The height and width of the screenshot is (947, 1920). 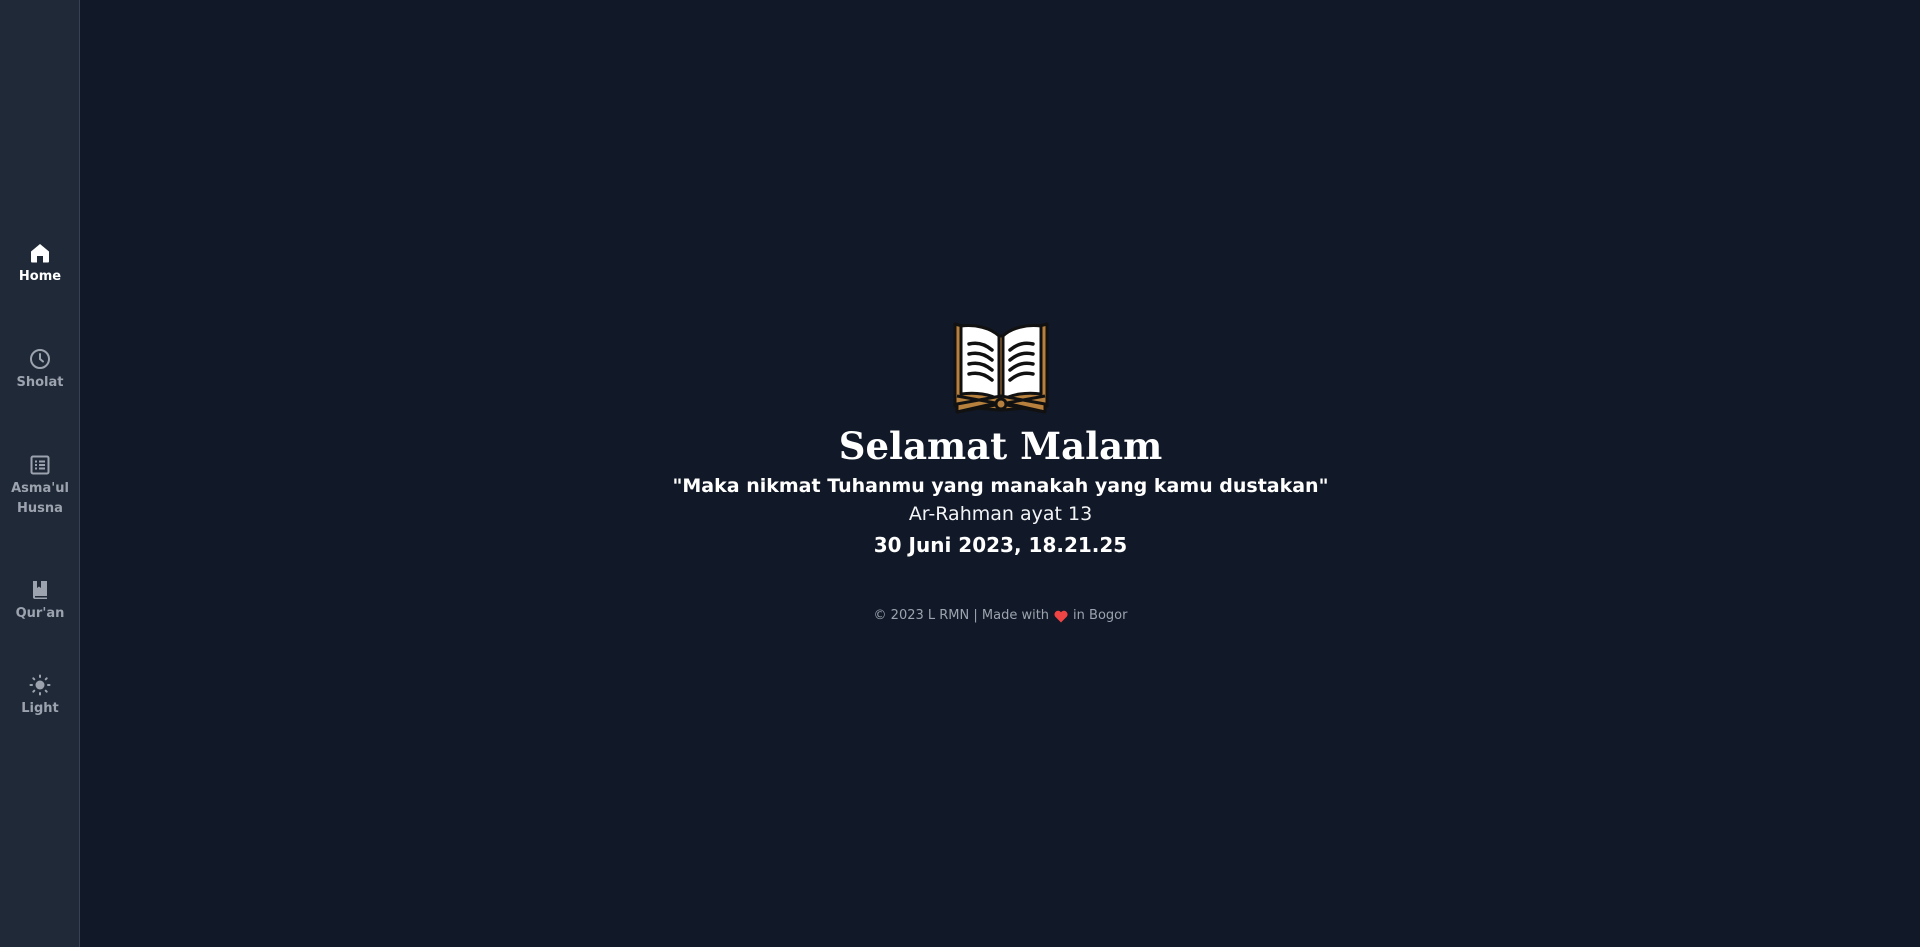 What do you see at coordinates (40, 498) in the screenshot?
I see `sidebar-item-label: Asma'ul Husna` at bounding box center [40, 498].